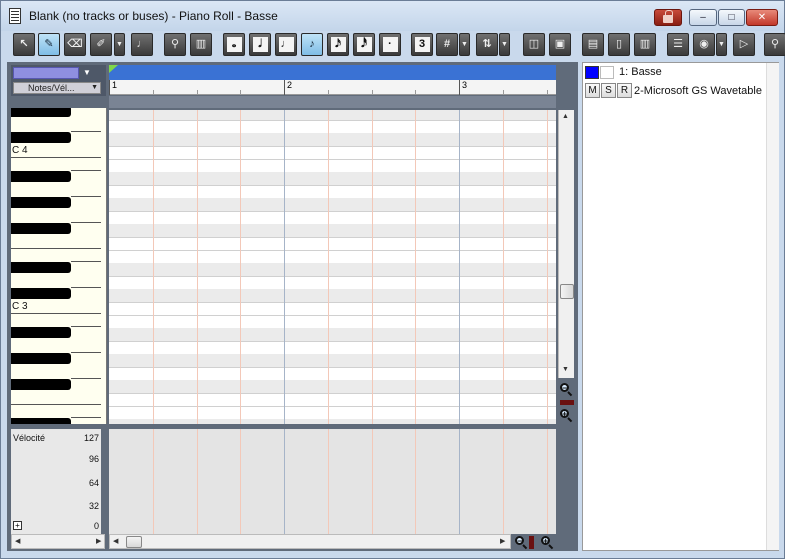 The width and height of the screenshot is (785, 559). What do you see at coordinates (464, 44) in the screenshot?
I see `snap-dropdown: ▼` at bounding box center [464, 44].